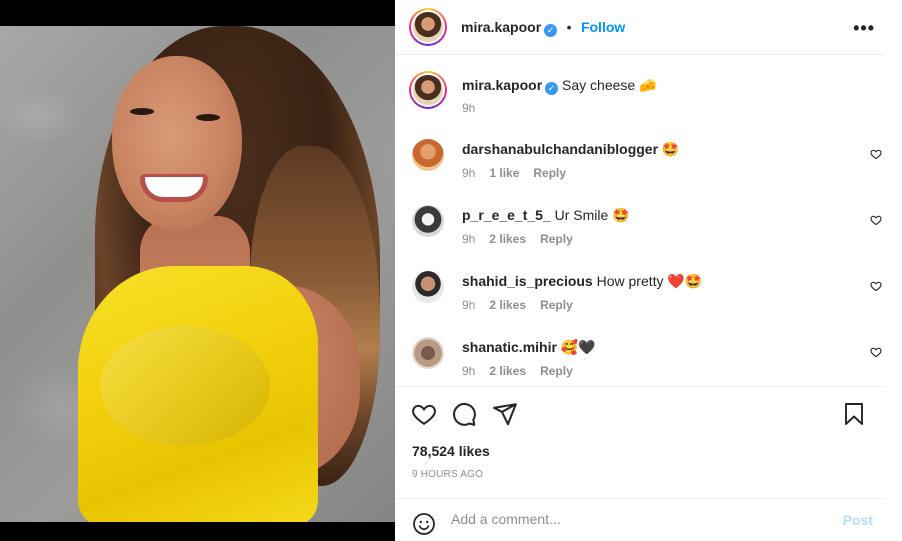 The width and height of the screenshot is (902, 541). I want to click on author-avatar, so click(428, 27).